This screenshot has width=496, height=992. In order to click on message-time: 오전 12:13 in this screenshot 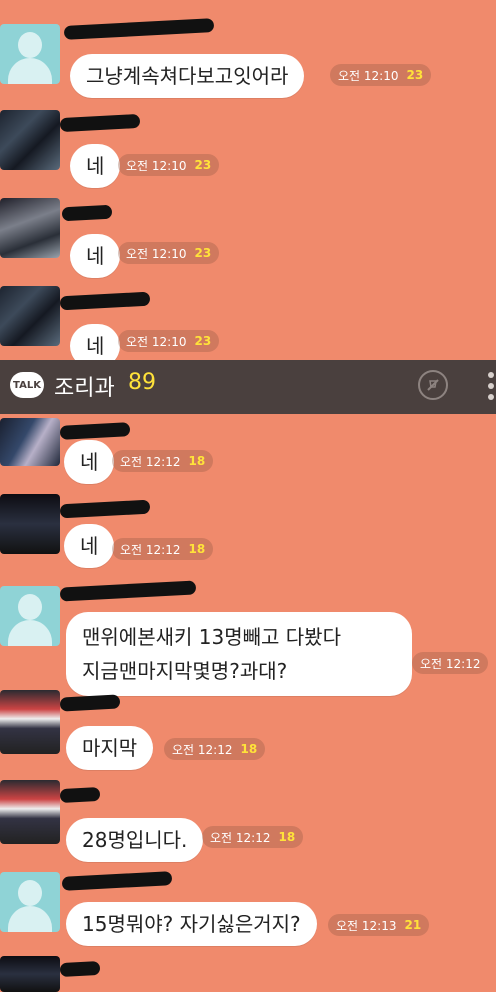, I will do `click(366, 925)`.